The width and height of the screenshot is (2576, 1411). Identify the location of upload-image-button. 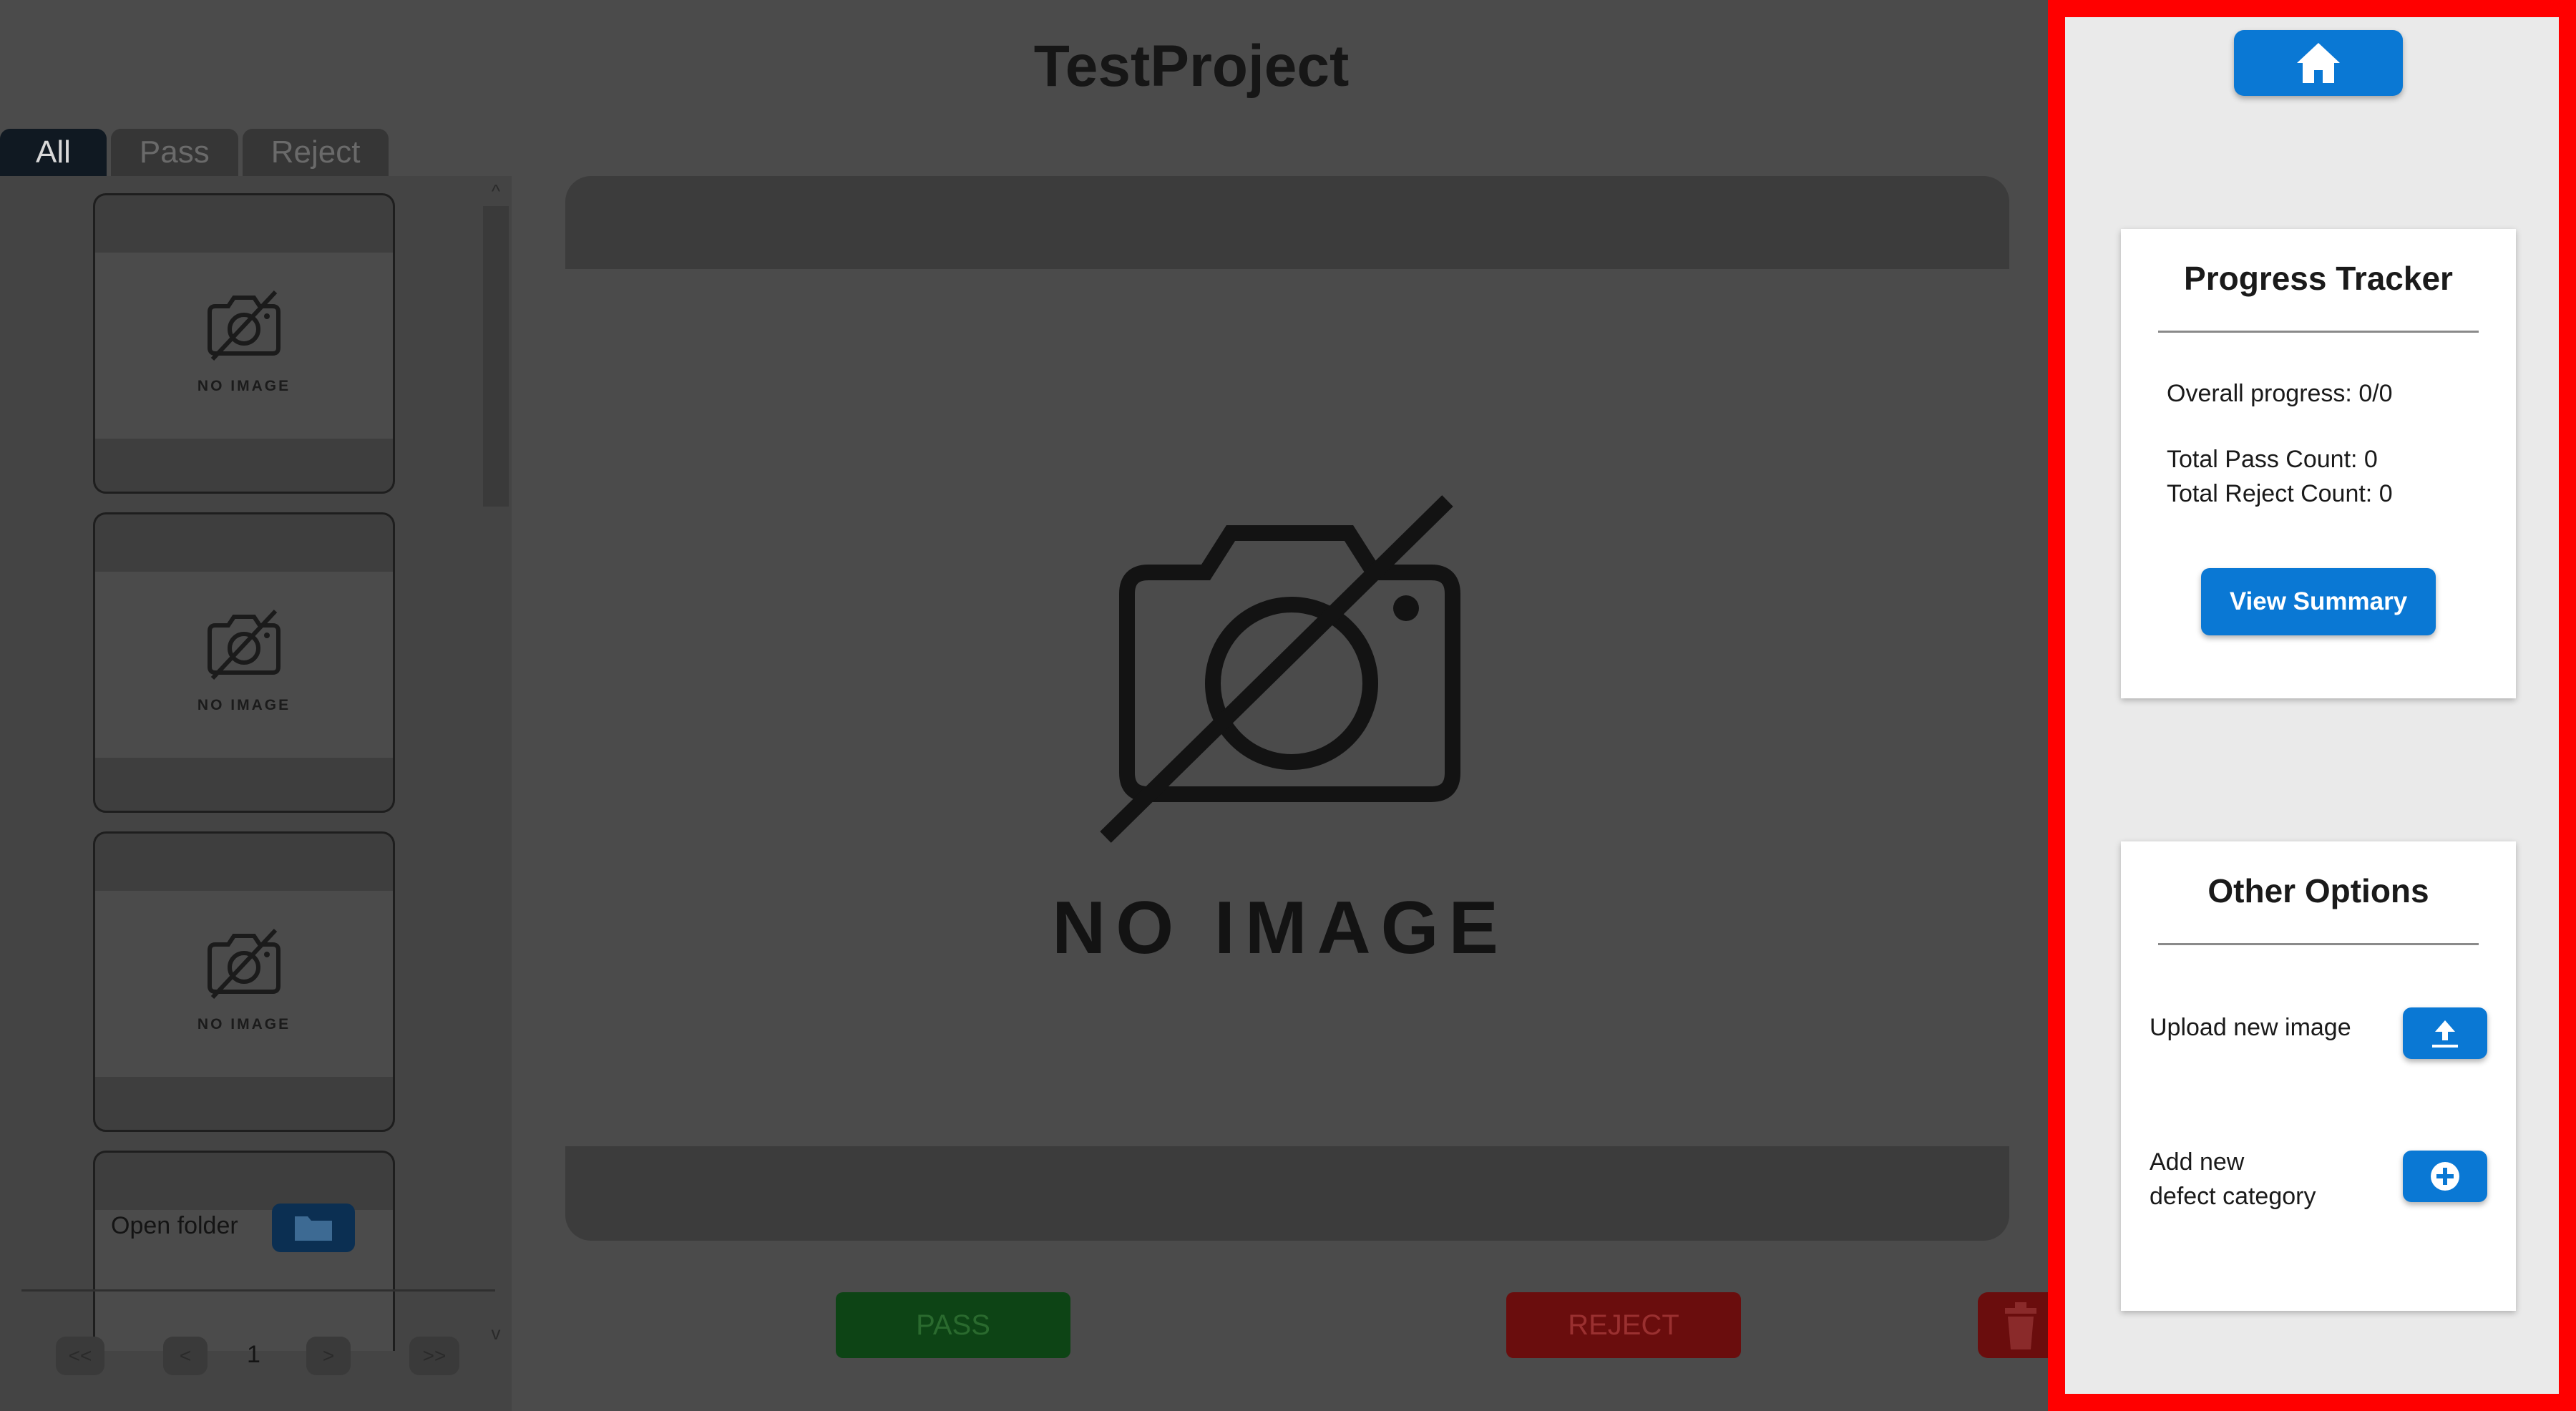
(2445, 1033).